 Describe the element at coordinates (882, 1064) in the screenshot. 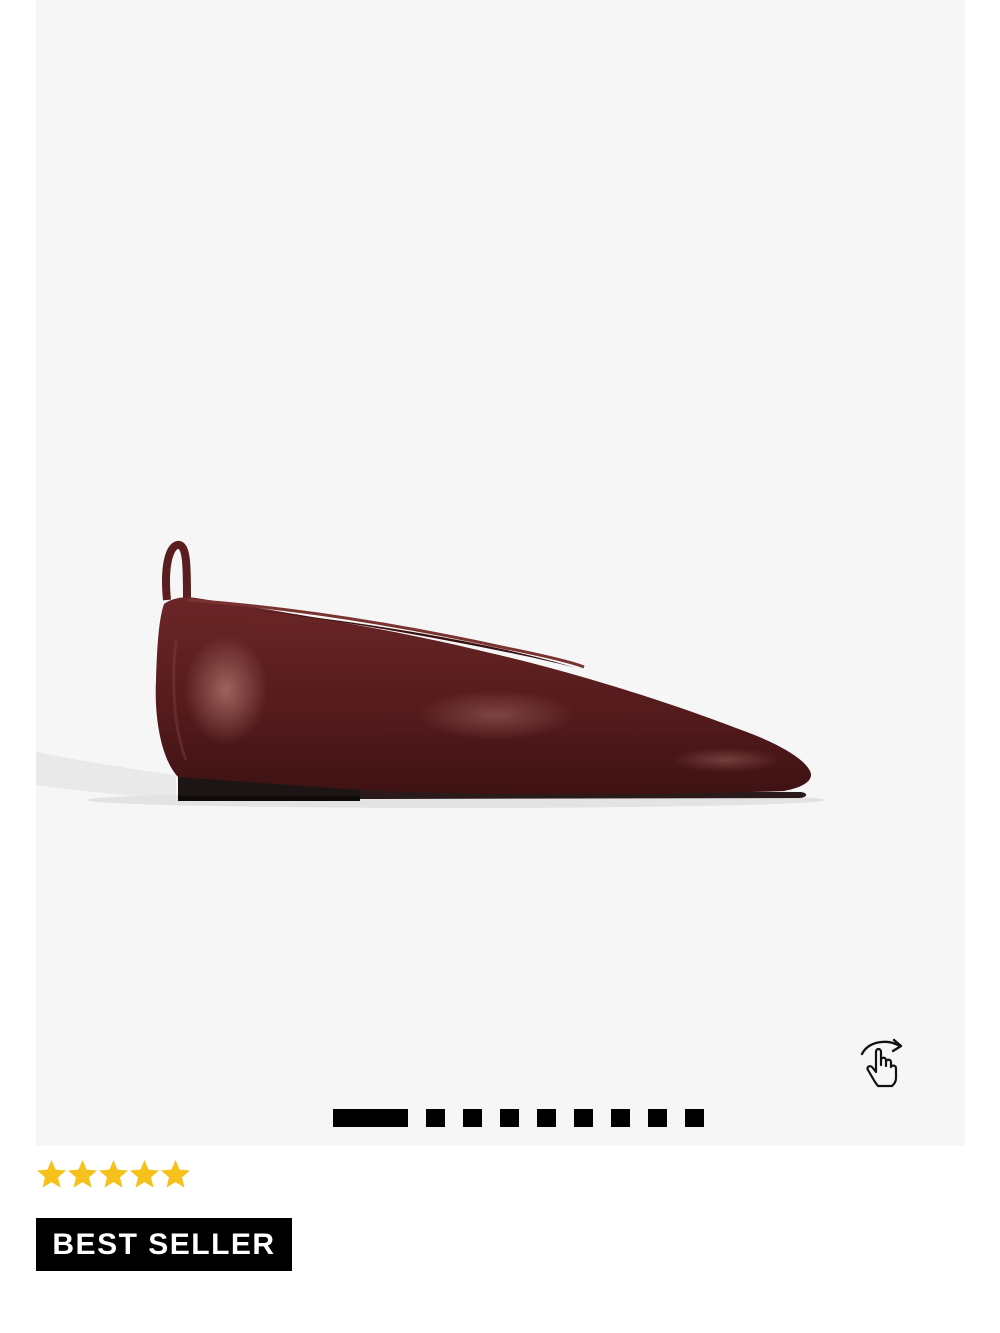

I see `touch-rotate-icon` at that location.